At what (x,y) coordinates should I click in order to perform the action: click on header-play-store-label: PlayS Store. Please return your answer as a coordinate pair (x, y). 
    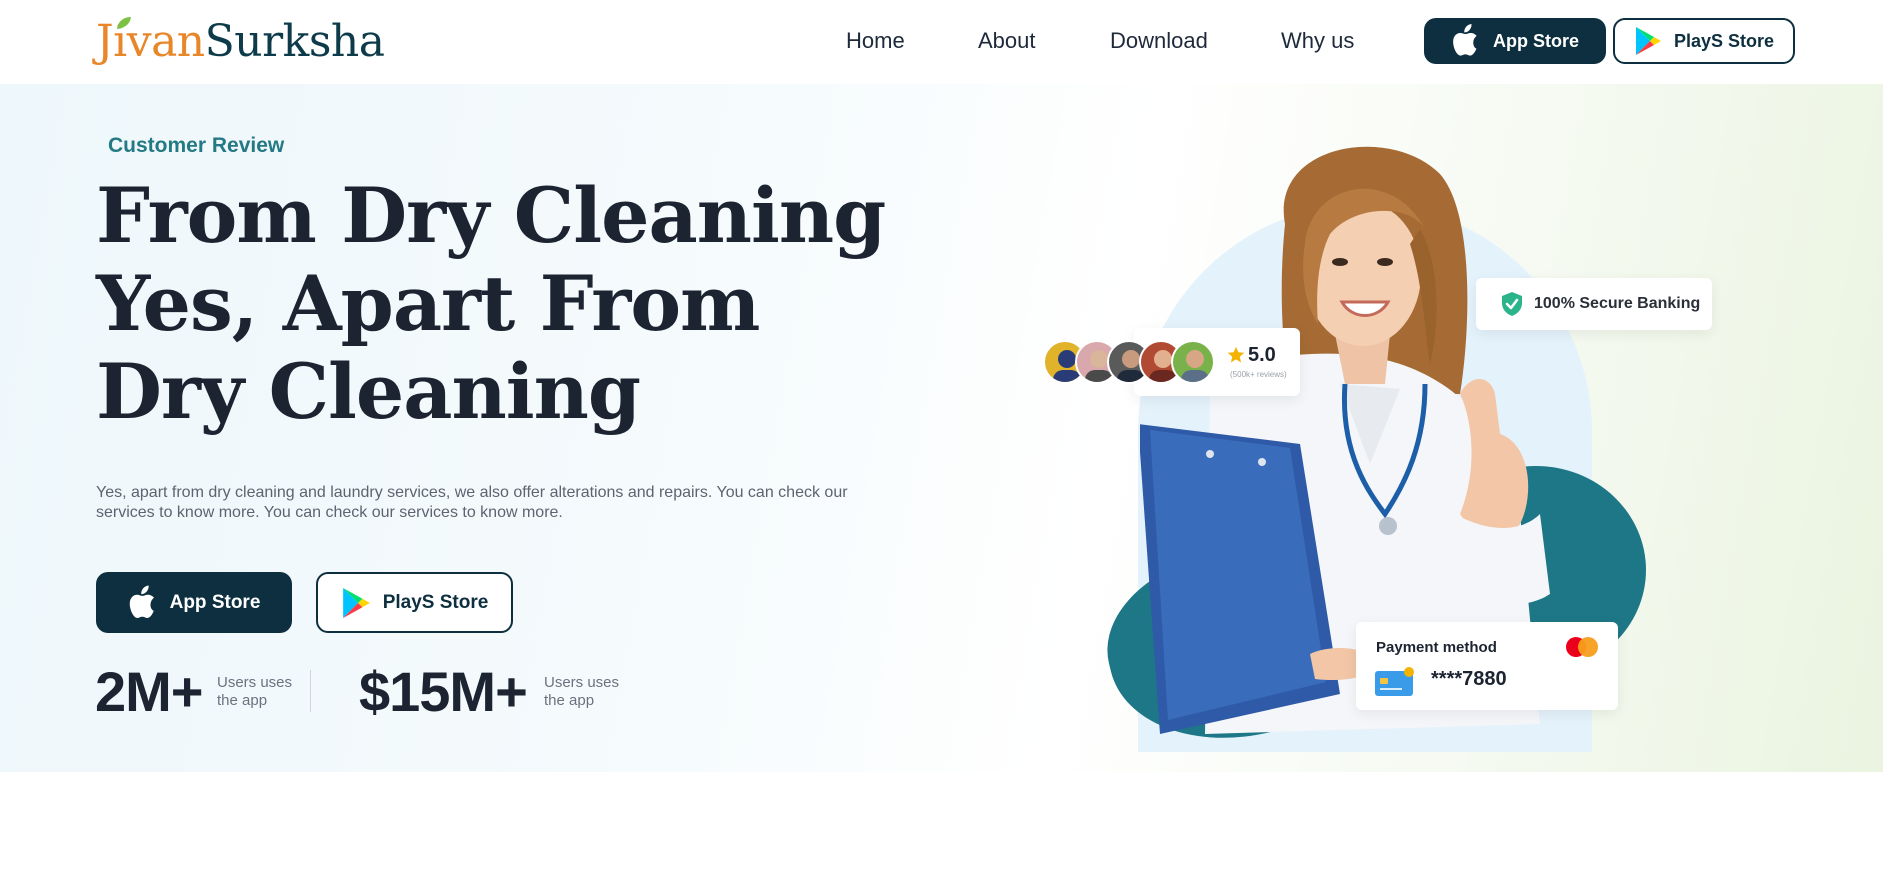
    Looking at the image, I should click on (1724, 40).